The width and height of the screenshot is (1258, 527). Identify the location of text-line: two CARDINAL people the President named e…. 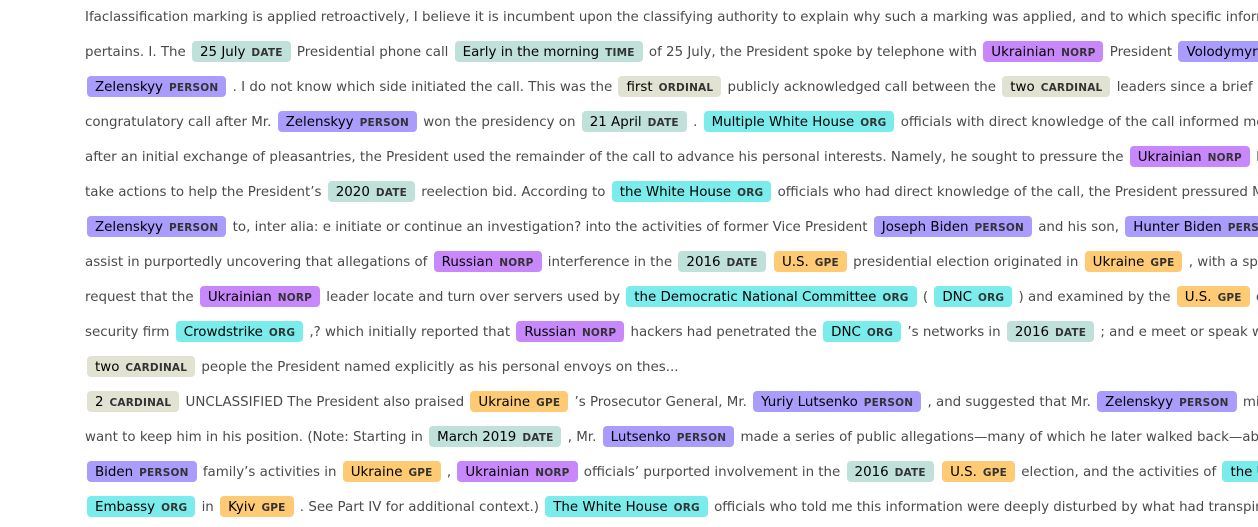
(664, 367).